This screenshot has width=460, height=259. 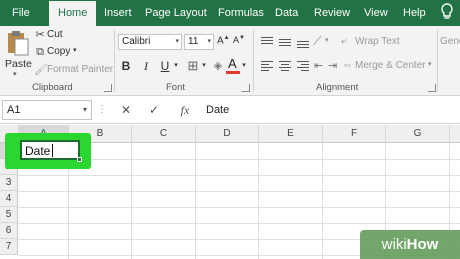 What do you see at coordinates (75, 50) in the screenshot?
I see `copy-dropdown-icon: ▾` at bounding box center [75, 50].